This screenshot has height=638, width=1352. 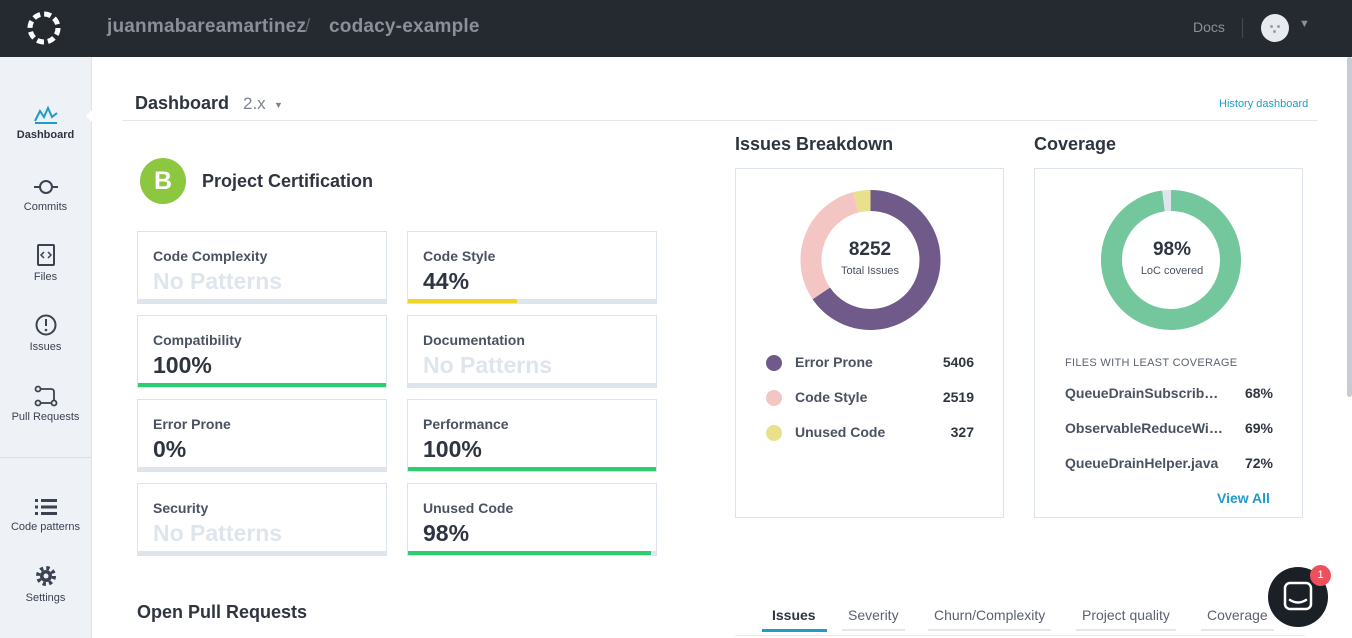 I want to click on certification-card-label: Compatibility, so click(x=197, y=340).